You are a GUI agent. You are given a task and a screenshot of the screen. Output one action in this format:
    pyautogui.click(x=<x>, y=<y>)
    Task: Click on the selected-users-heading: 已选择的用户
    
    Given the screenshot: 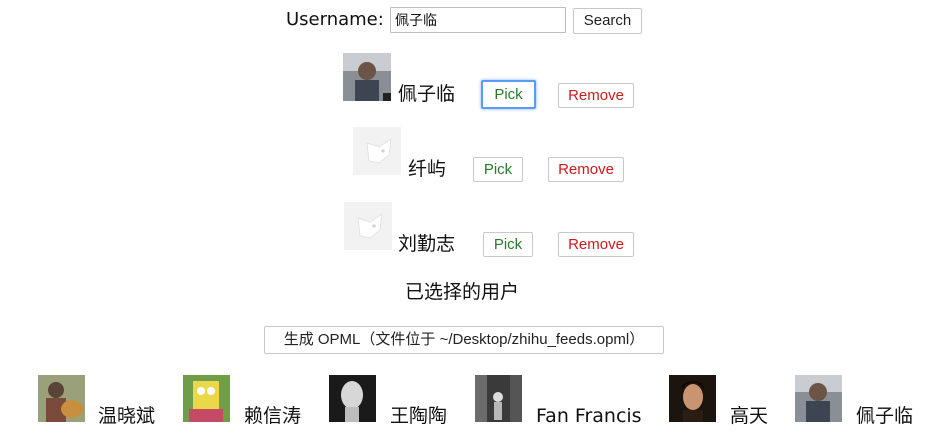 What is the action you would take?
    pyautogui.click(x=462, y=292)
    